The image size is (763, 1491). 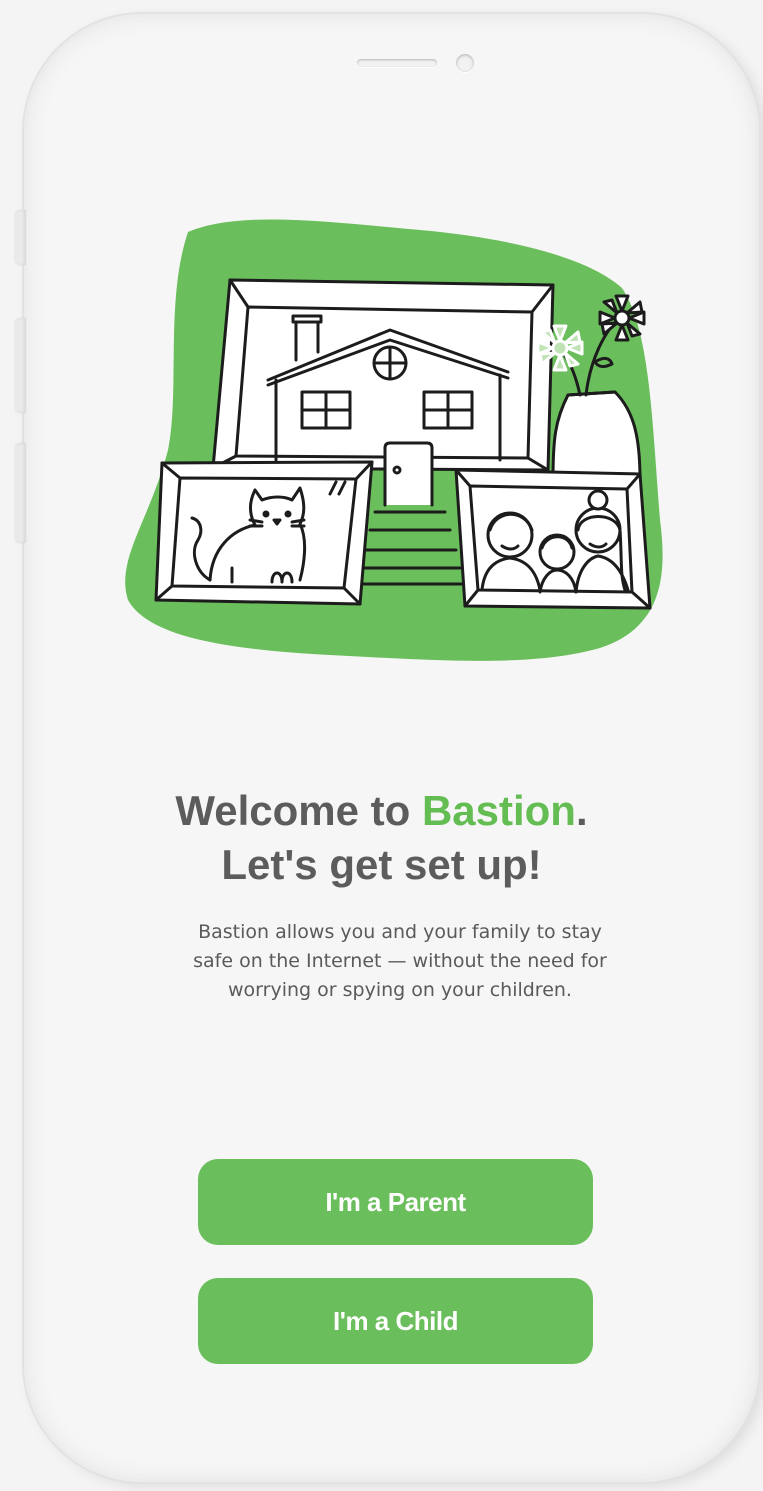 I want to click on description-line-3: worrying or spying on your children., so click(x=400, y=990).